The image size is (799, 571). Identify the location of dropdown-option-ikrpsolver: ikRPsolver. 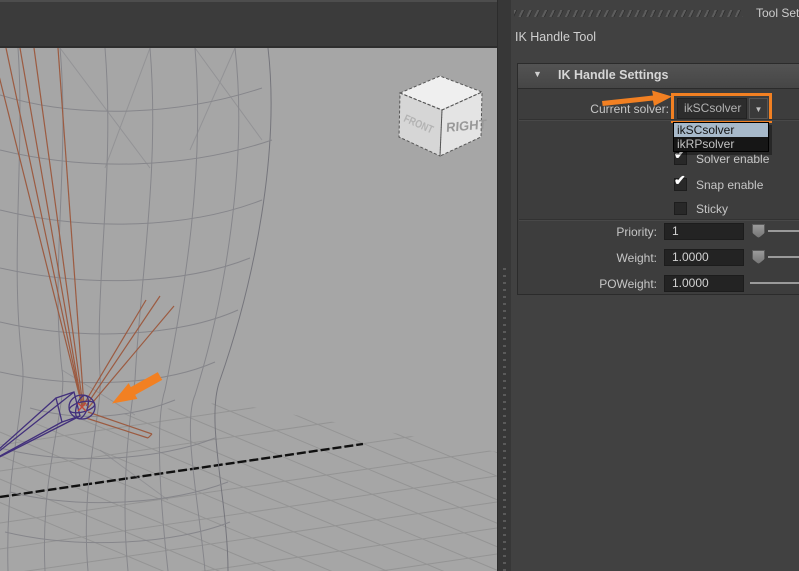
(721, 144).